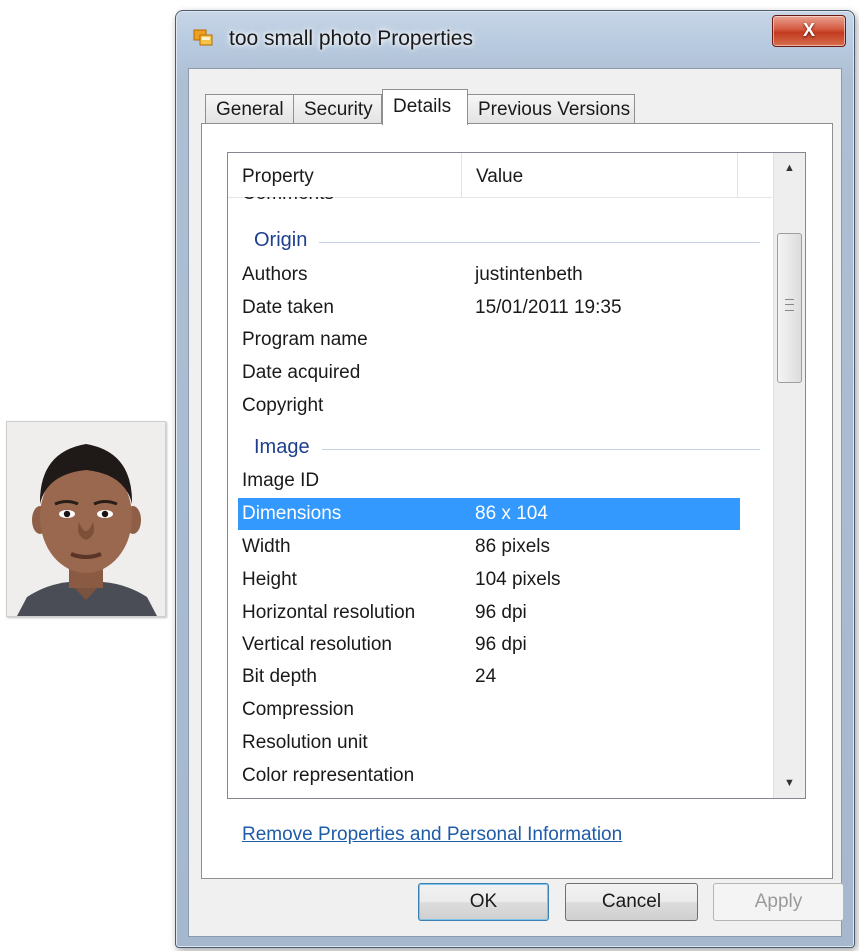 The width and height of the screenshot is (859, 951). I want to click on window-title: too small photo Properties, so click(351, 38).